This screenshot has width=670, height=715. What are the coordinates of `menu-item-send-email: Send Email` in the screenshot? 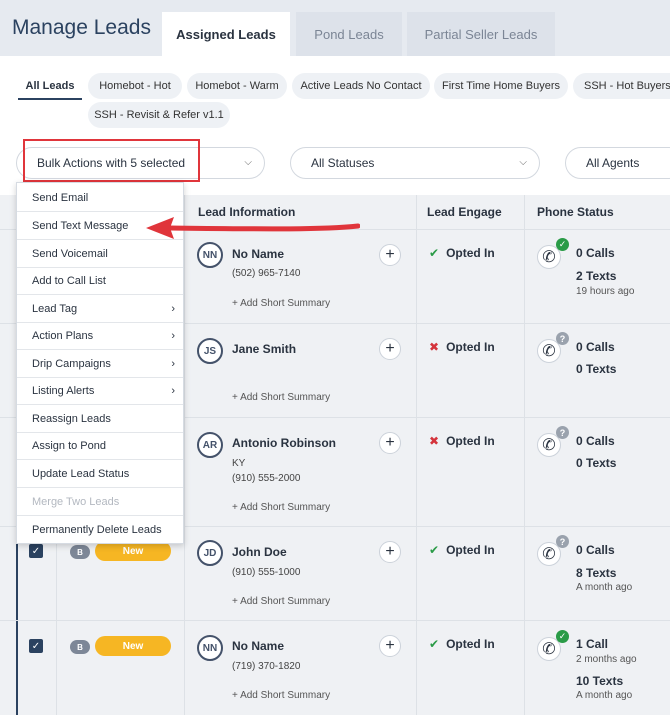 It's located at (100, 198).